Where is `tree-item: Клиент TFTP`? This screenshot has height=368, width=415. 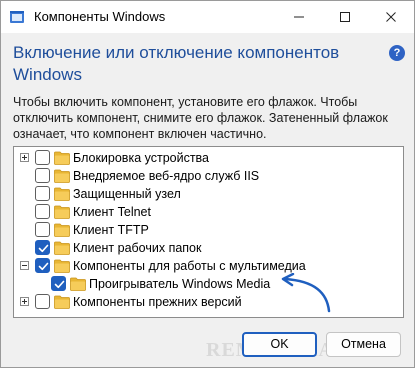 tree-item: Клиент TFTP is located at coordinates (208, 230).